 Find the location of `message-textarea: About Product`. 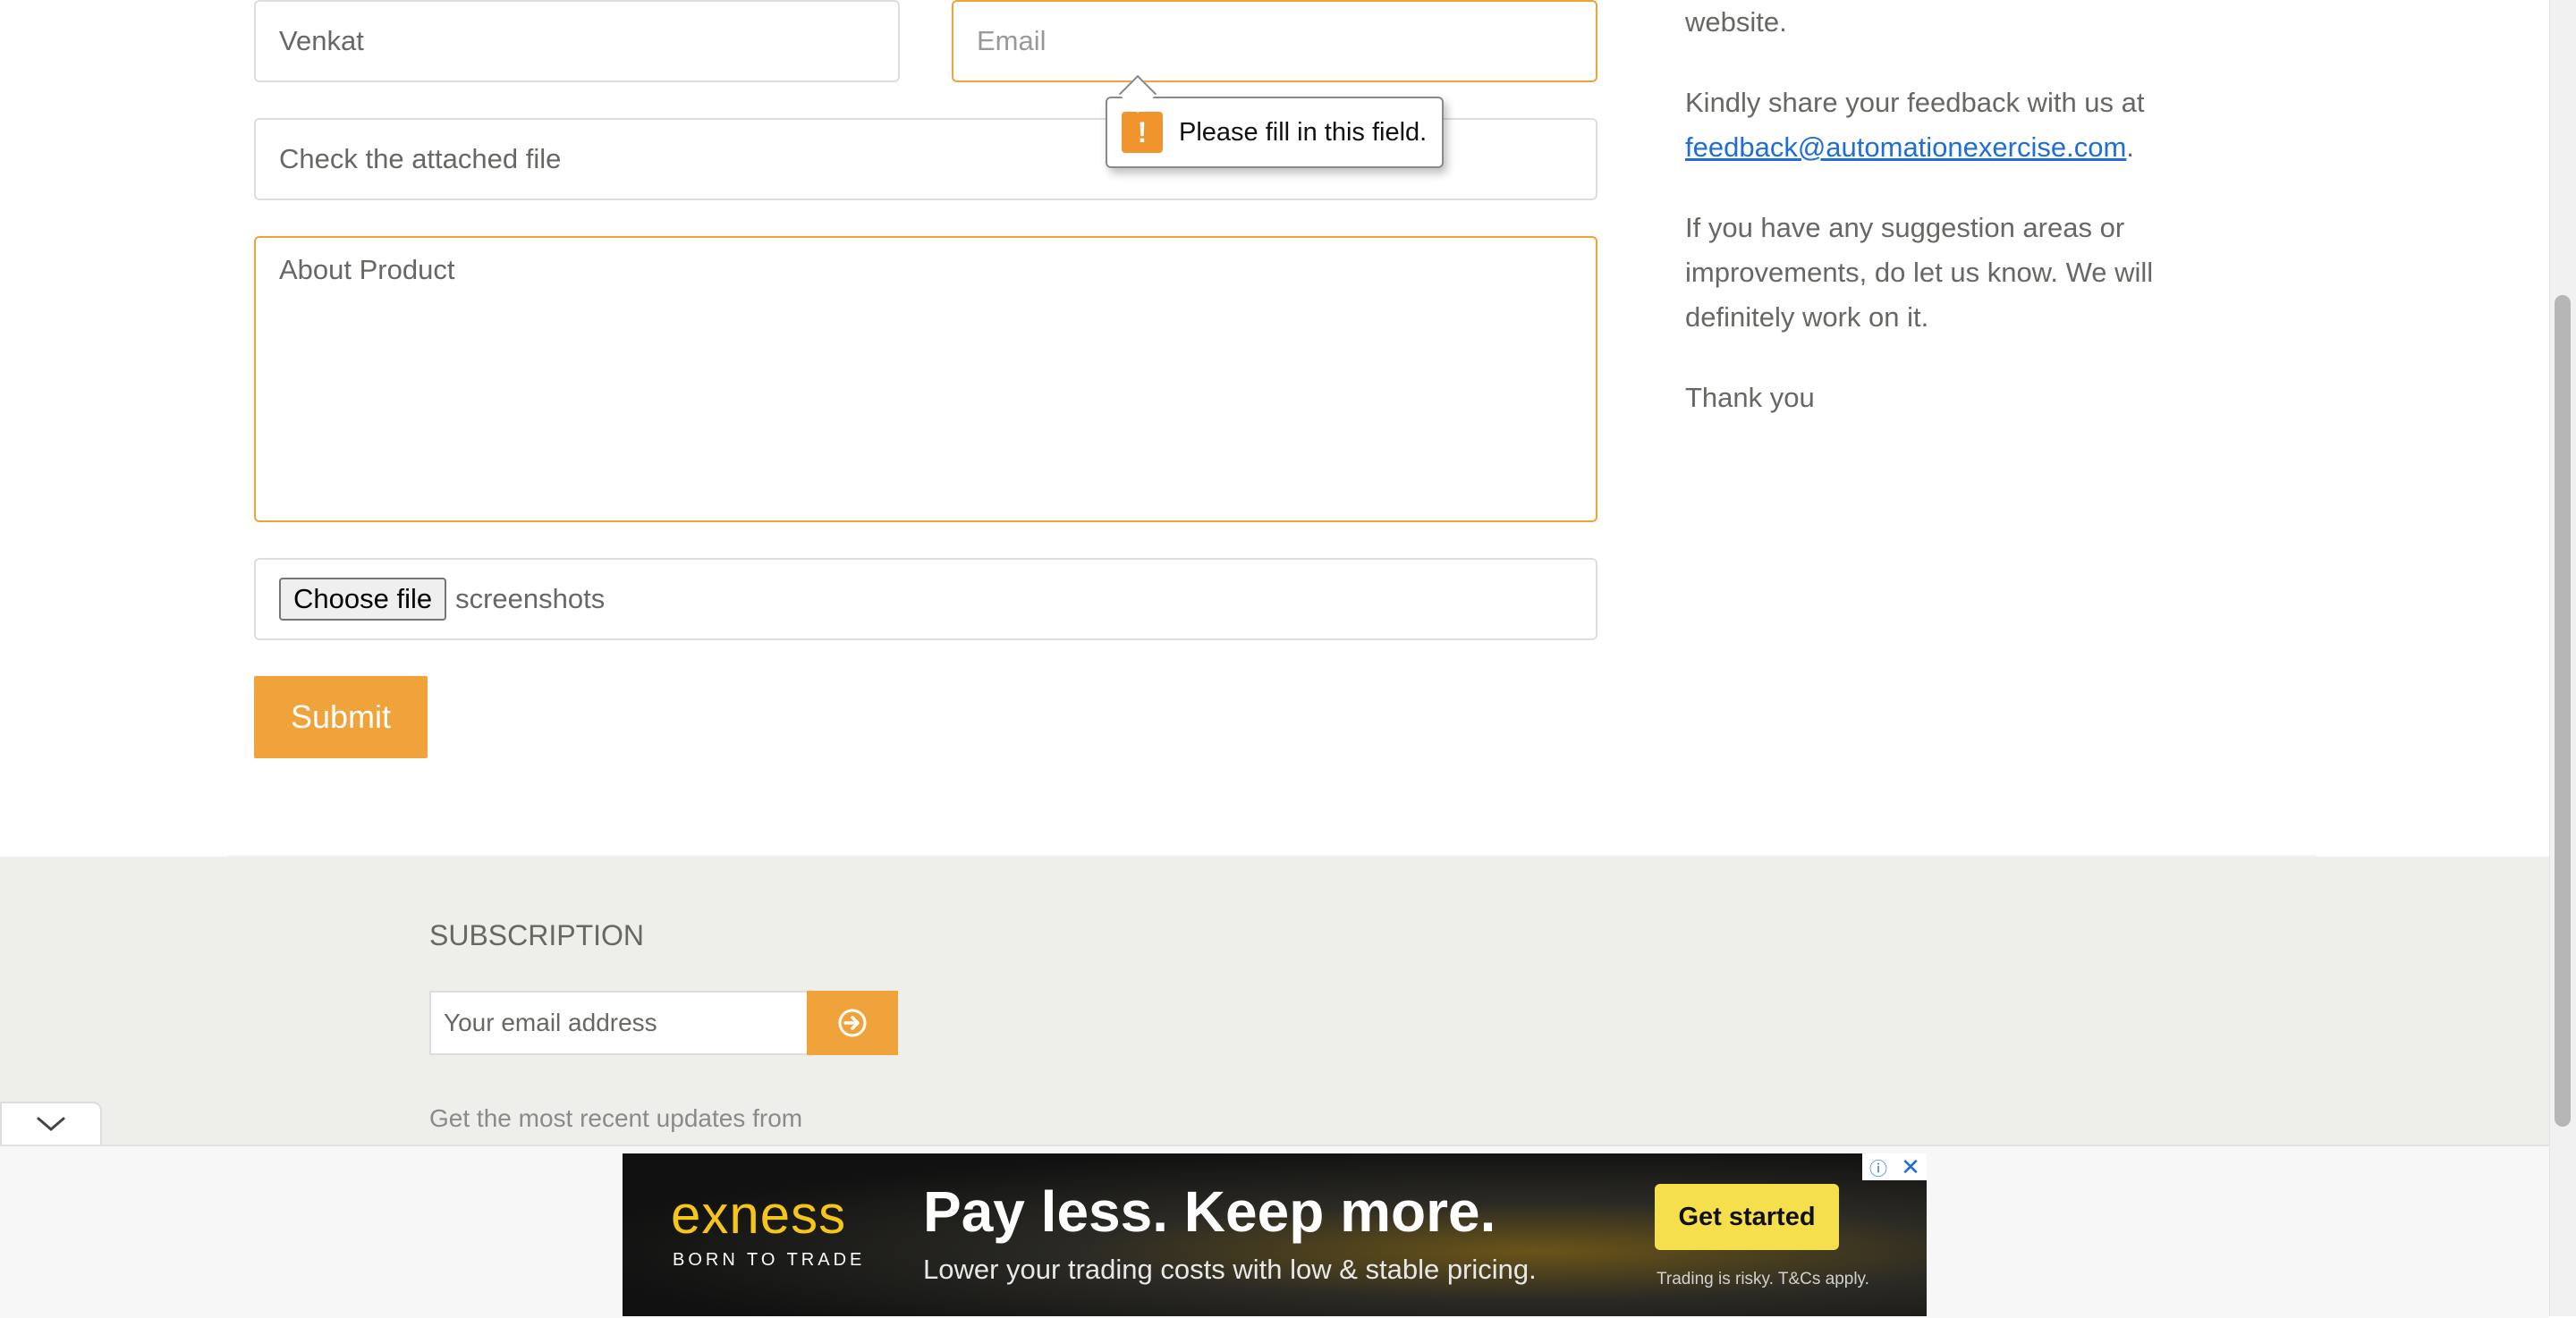

message-textarea: About Product is located at coordinates (925, 379).